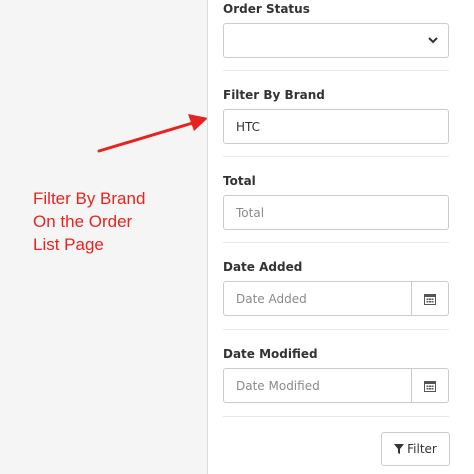 The image size is (474, 474). I want to click on annotation-line: On the Order, so click(83, 221).